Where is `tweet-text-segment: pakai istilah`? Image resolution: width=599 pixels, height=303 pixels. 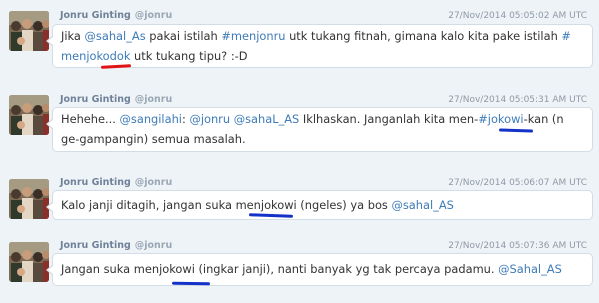 tweet-text-segment: pakai istilah is located at coordinates (183, 36).